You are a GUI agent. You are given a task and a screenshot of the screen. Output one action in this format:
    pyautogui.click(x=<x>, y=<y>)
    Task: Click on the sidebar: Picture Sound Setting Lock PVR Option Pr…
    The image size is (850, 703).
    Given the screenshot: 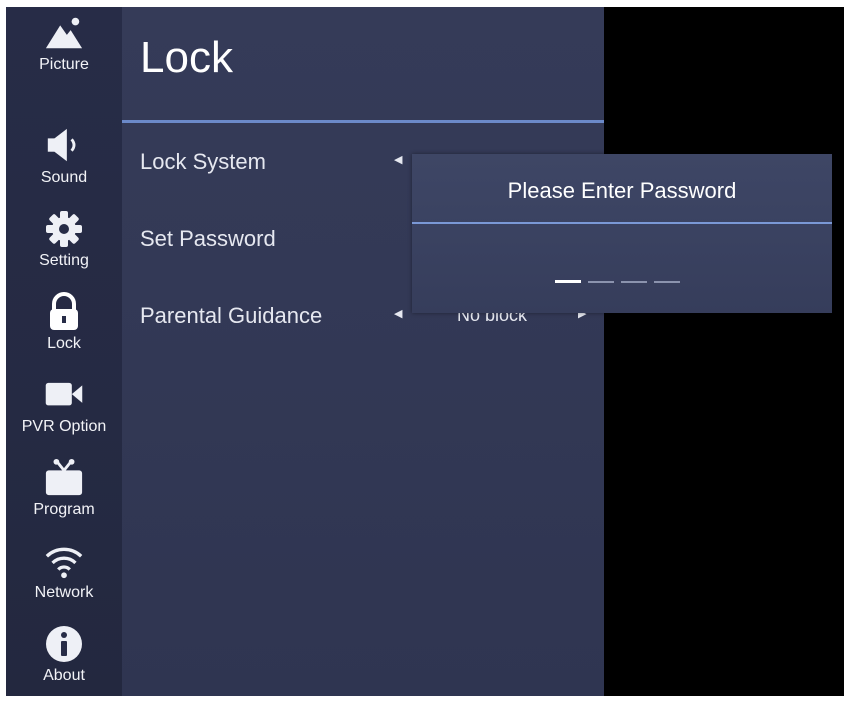 What is the action you would take?
    pyautogui.click(x=64, y=351)
    